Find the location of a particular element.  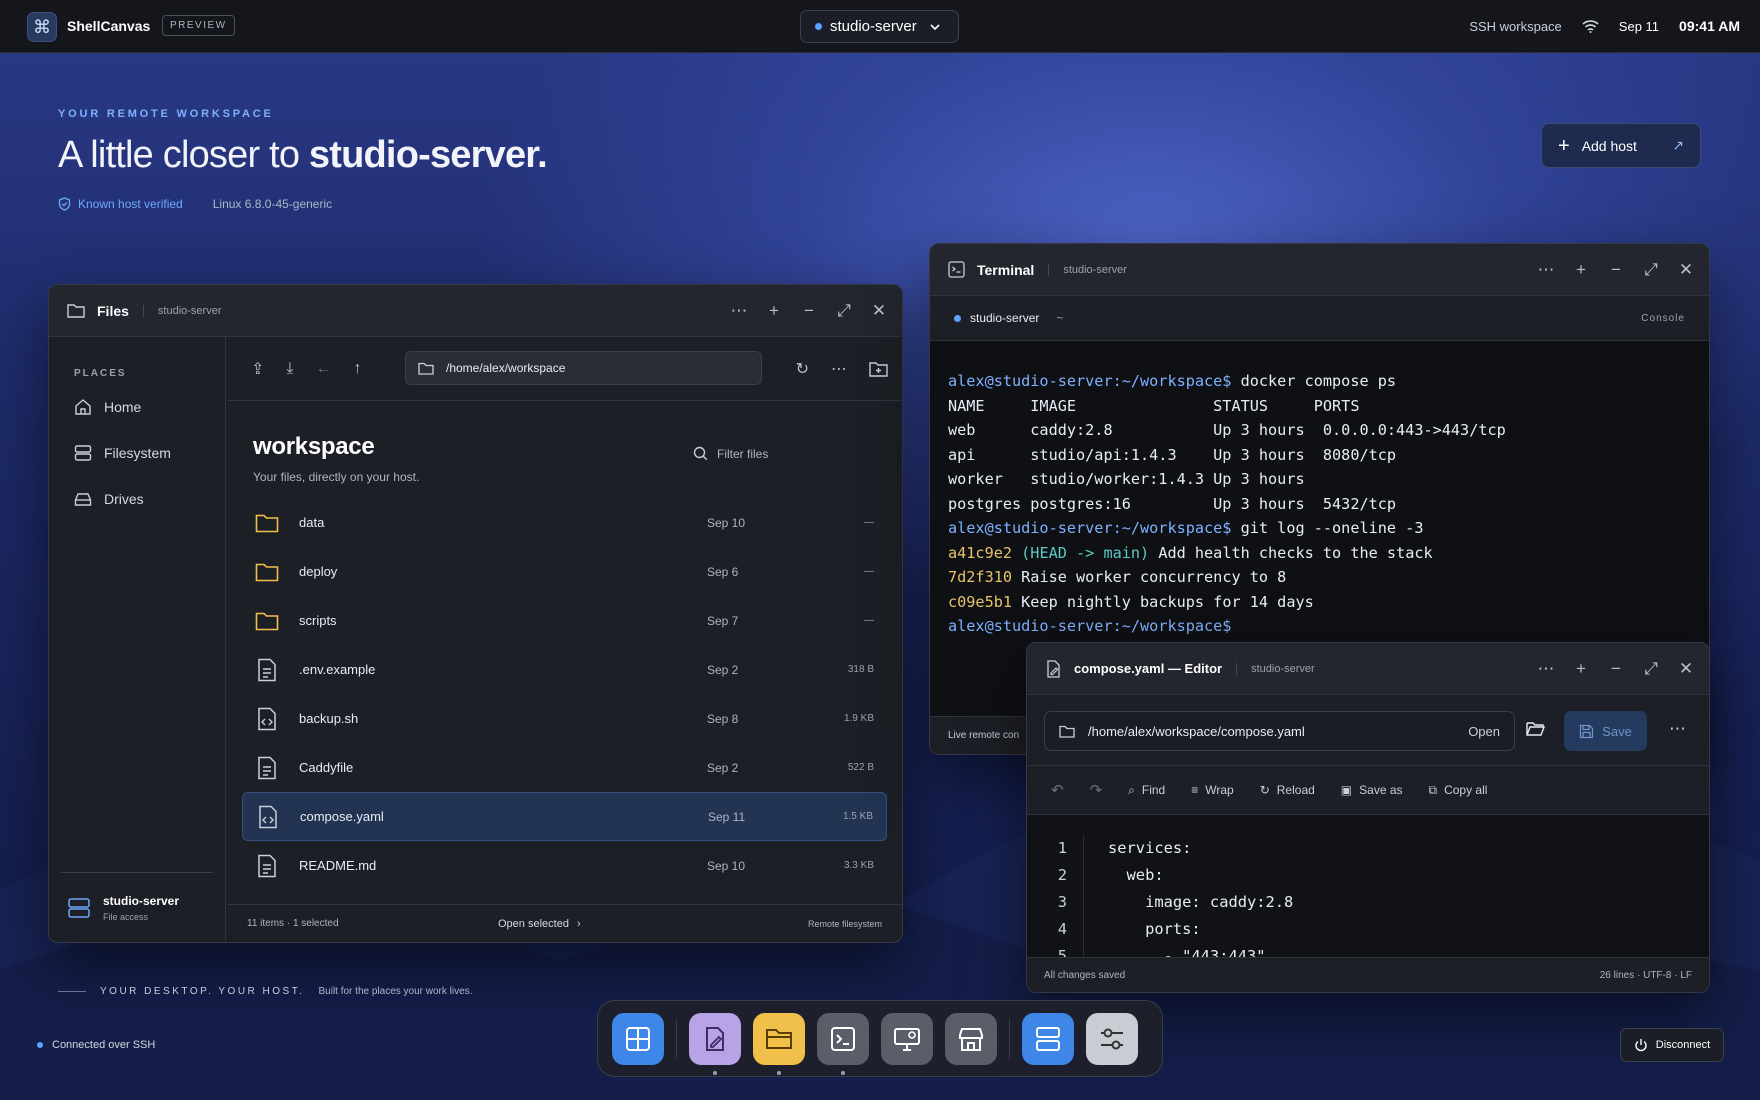

filter-placeholder: Filter files is located at coordinates (743, 453).